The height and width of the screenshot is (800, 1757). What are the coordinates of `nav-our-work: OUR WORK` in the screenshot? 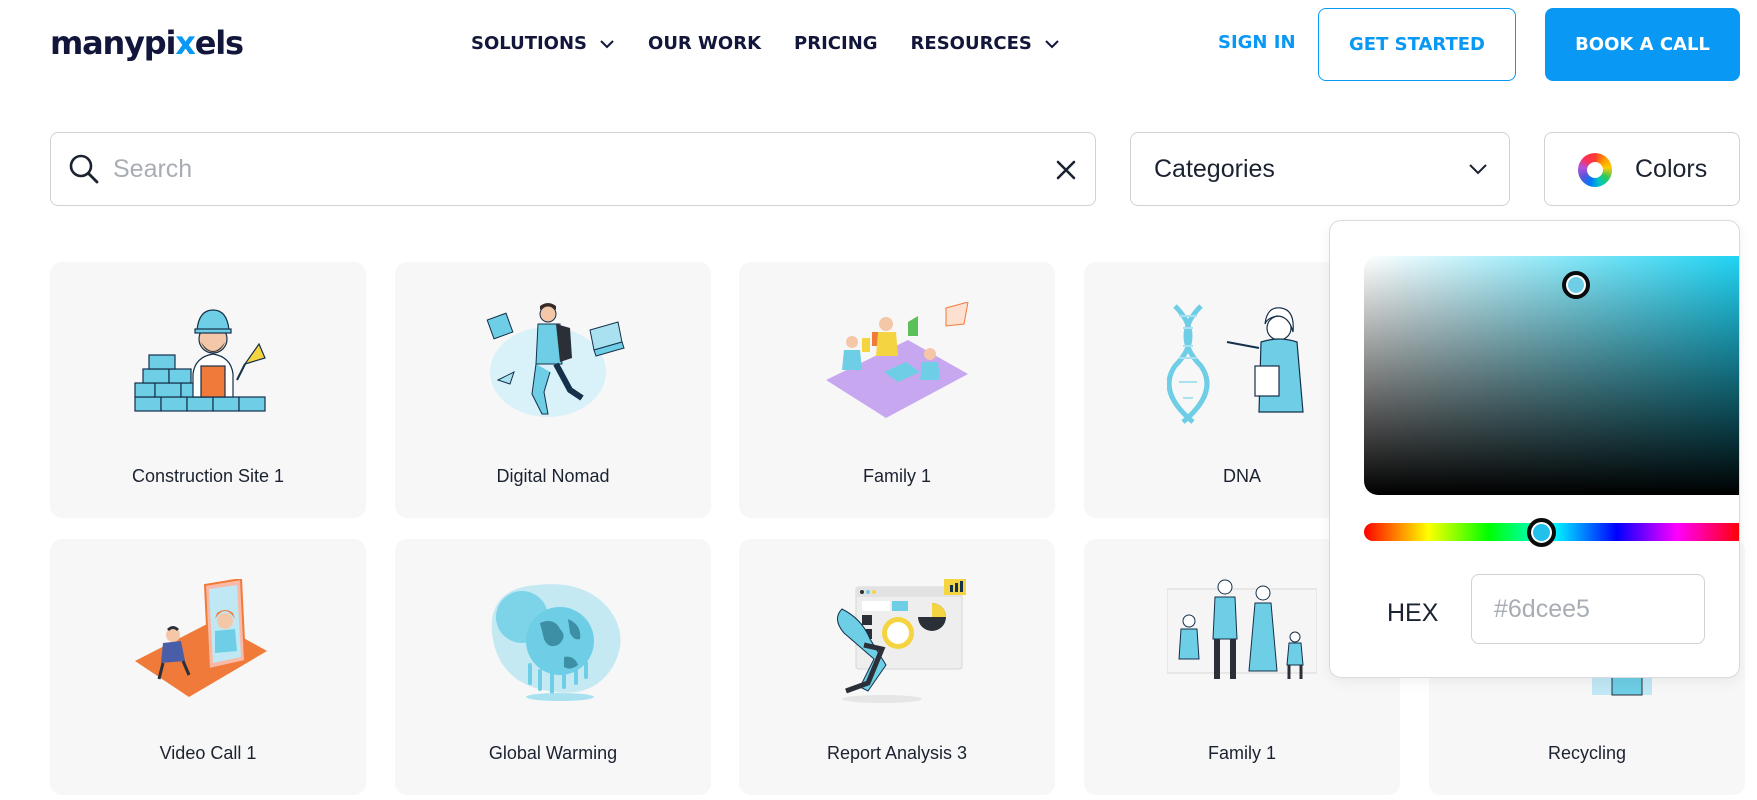 It's located at (704, 43).